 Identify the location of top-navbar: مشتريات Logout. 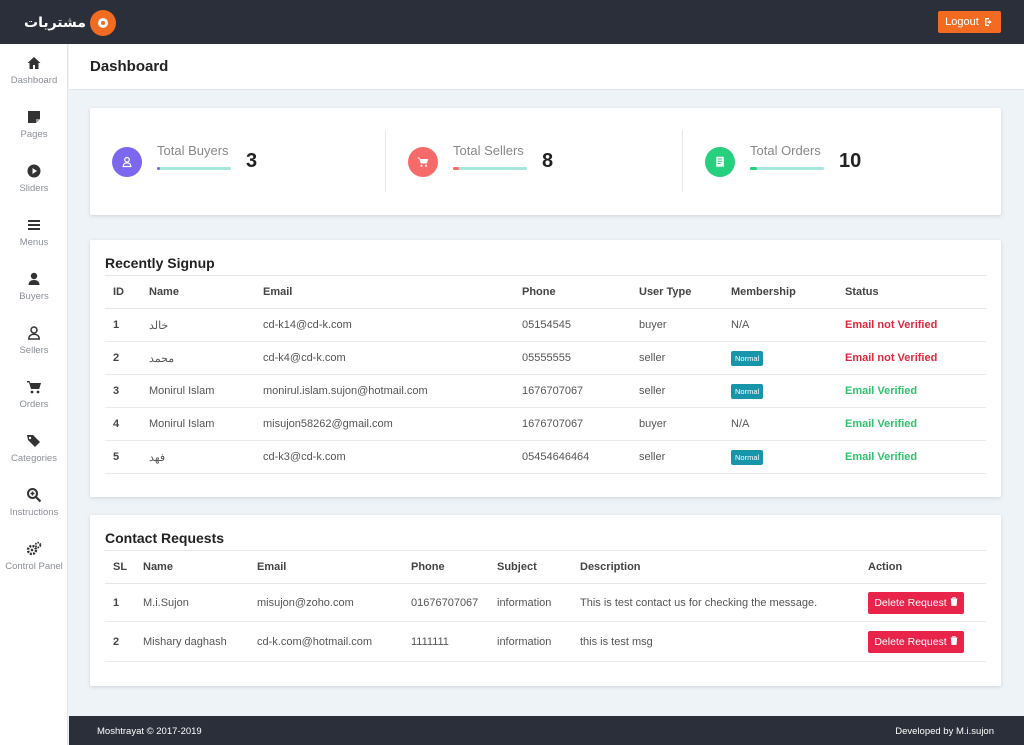
(512, 22).